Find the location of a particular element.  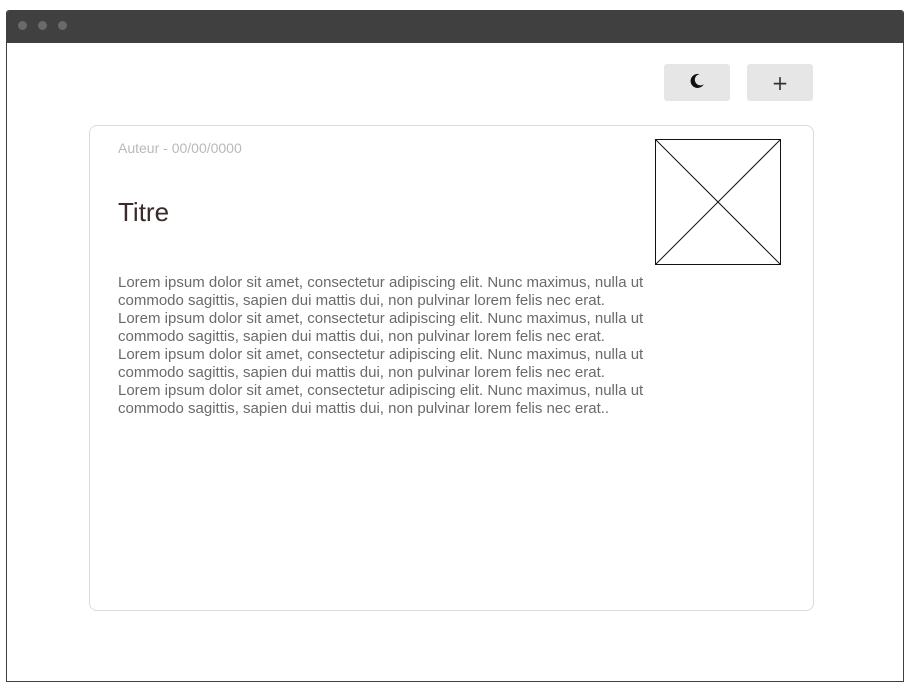

window-minimize-dot is located at coordinates (42, 25).